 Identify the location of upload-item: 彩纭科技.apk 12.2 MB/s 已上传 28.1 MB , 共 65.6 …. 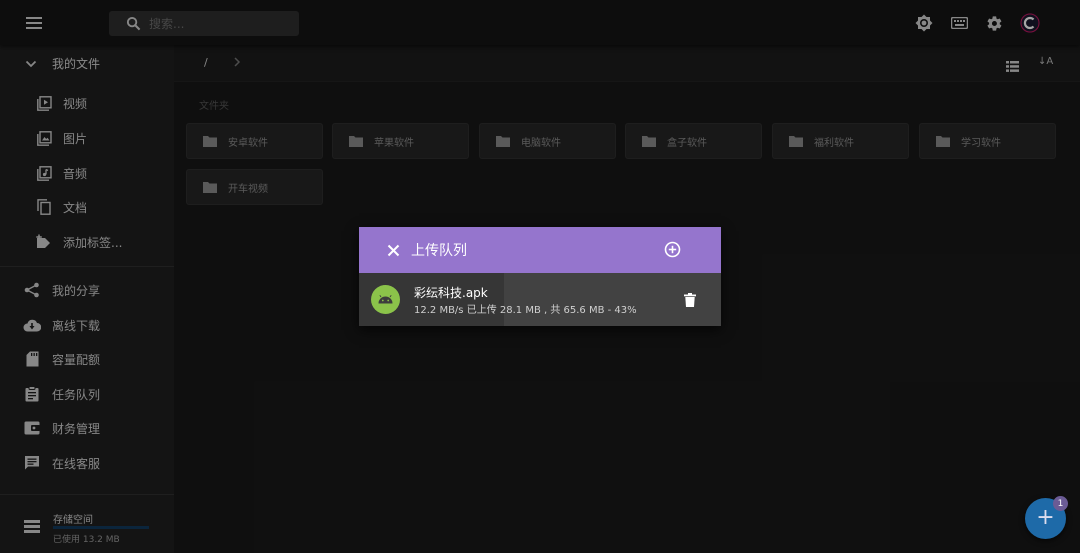
(540, 299).